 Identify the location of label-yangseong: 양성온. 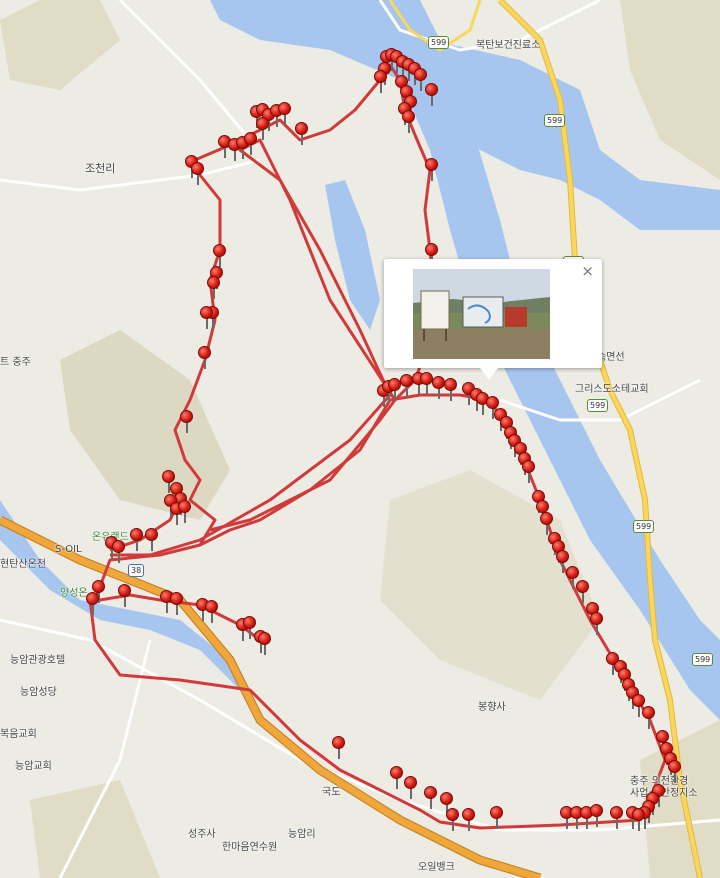
(74, 593).